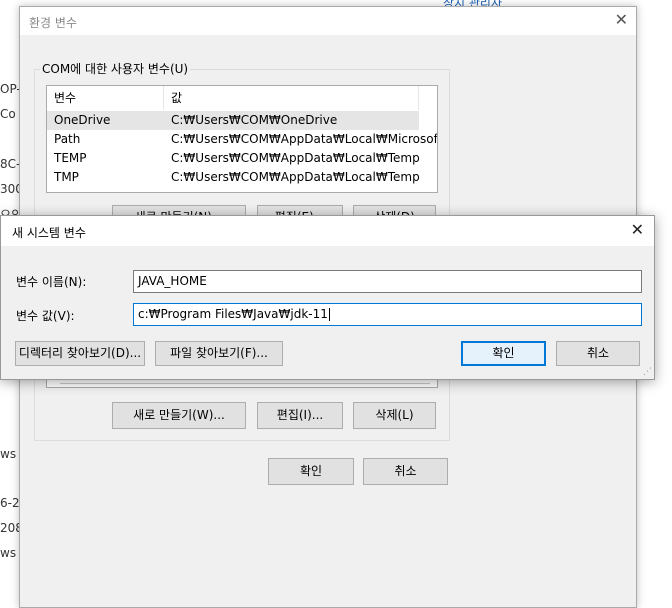  I want to click on table-row: OneDrive C:₩Users₩COM₩OneDrive, so click(233, 120).